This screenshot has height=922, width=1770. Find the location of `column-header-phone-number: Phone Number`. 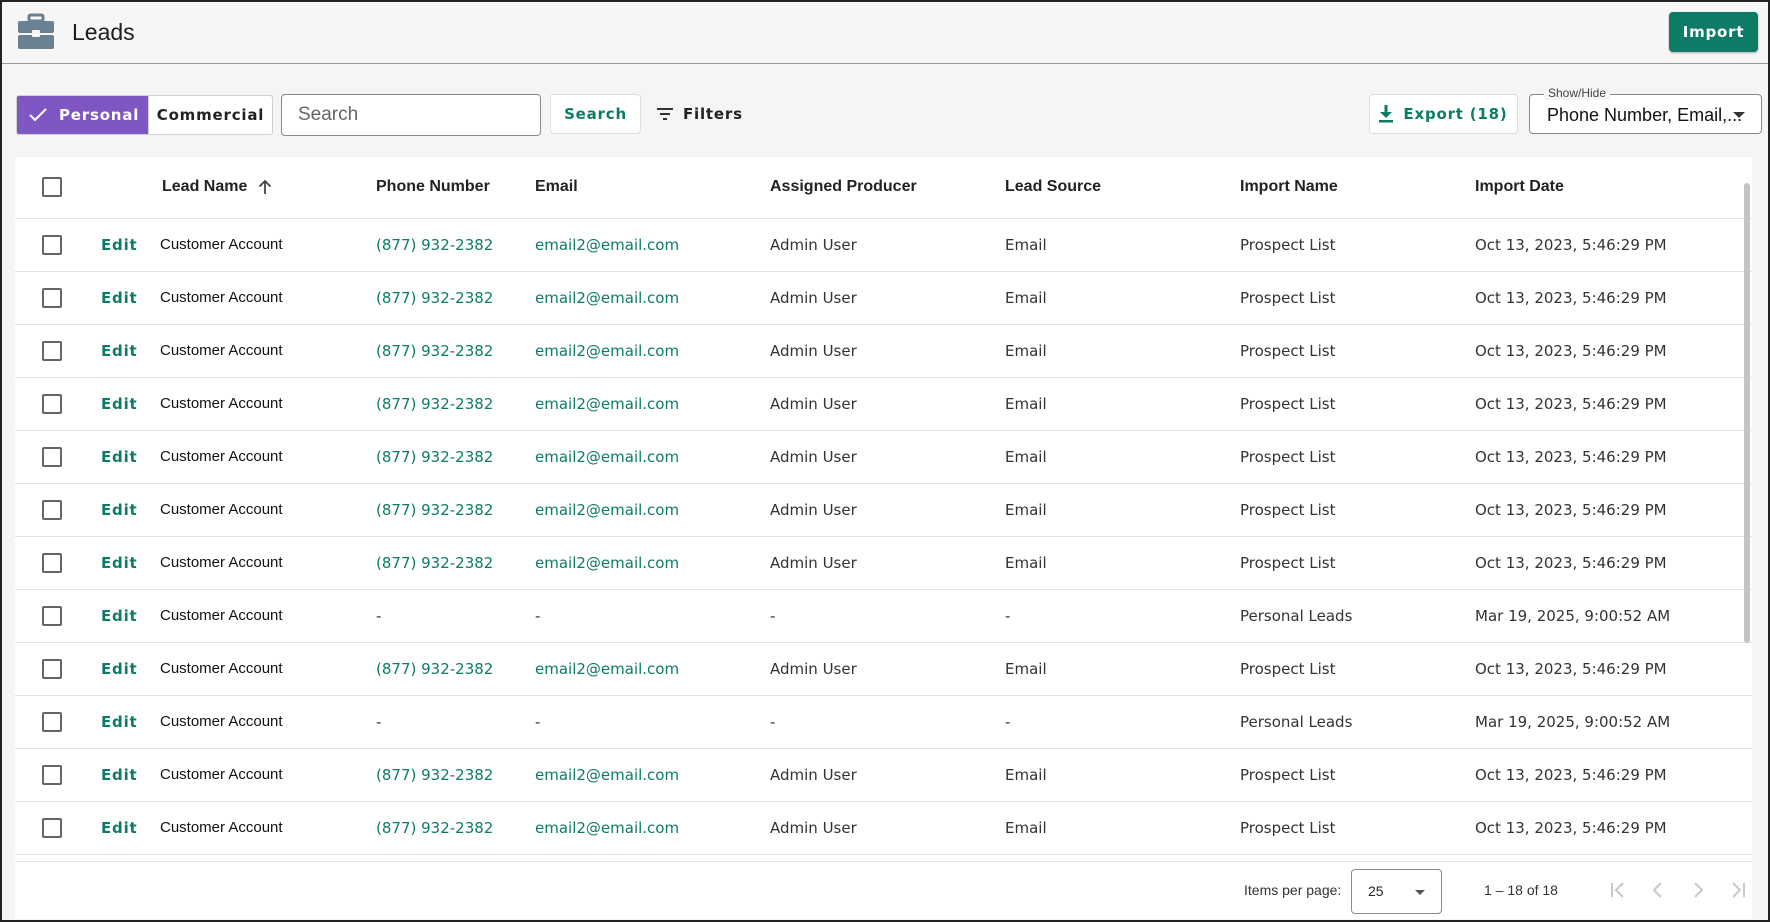

column-header-phone-number: Phone Number is located at coordinates (452, 188).